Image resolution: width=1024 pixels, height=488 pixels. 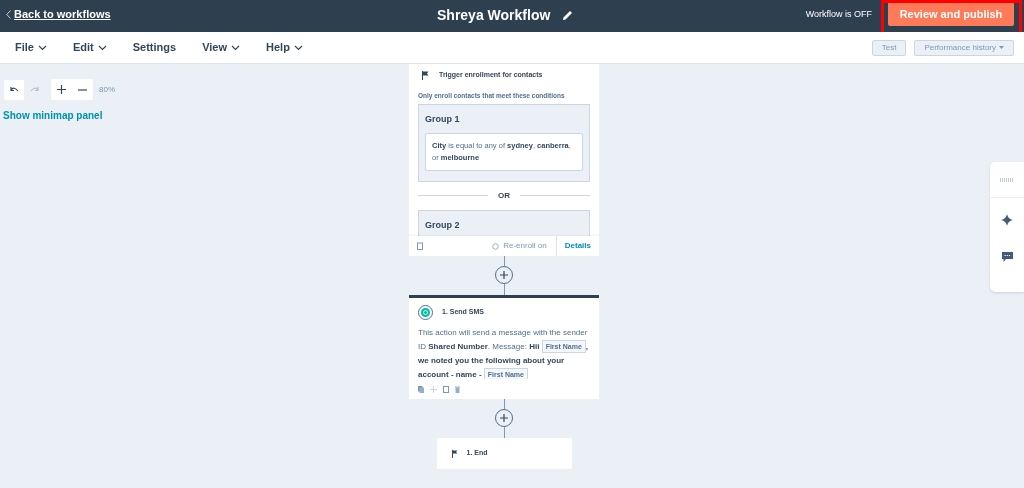 What do you see at coordinates (221, 47) in the screenshot?
I see `menu-item: View` at bounding box center [221, 47].